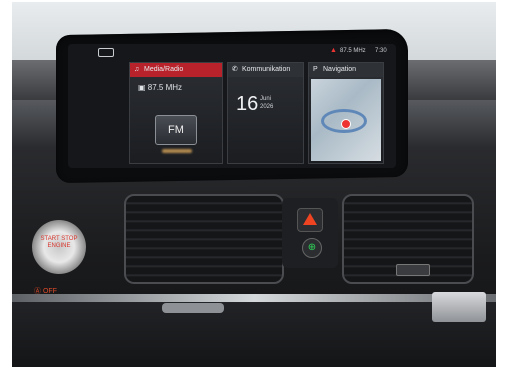 The image size is (506, 369). I want to click on fm-source-button: FM, so click(176, 130).